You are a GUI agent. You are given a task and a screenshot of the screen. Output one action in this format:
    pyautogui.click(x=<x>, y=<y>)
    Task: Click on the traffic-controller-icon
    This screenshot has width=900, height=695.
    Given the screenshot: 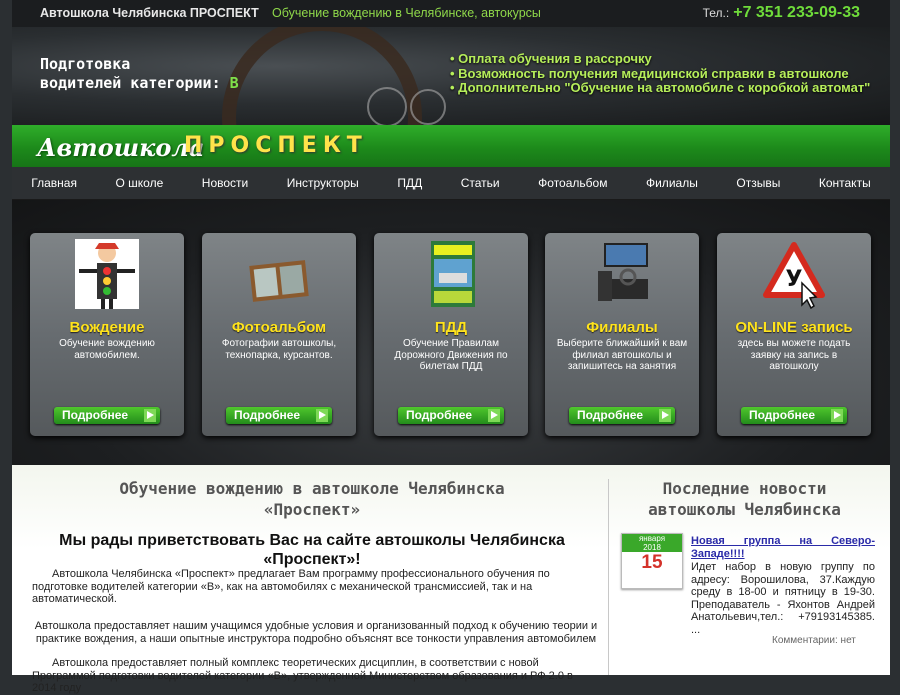 What is the action you would take?
    pyautogui.click(x=107, y=274)
    